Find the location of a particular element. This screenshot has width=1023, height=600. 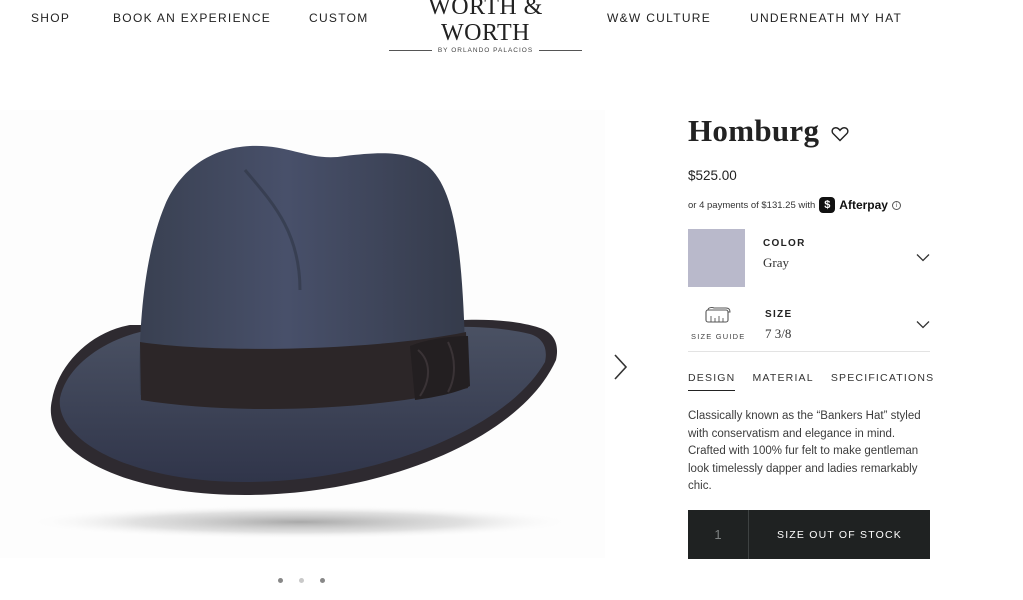

nav-underneath-my-hat: UNDERNEATH MY HAT is located at coordinates (826, 18).